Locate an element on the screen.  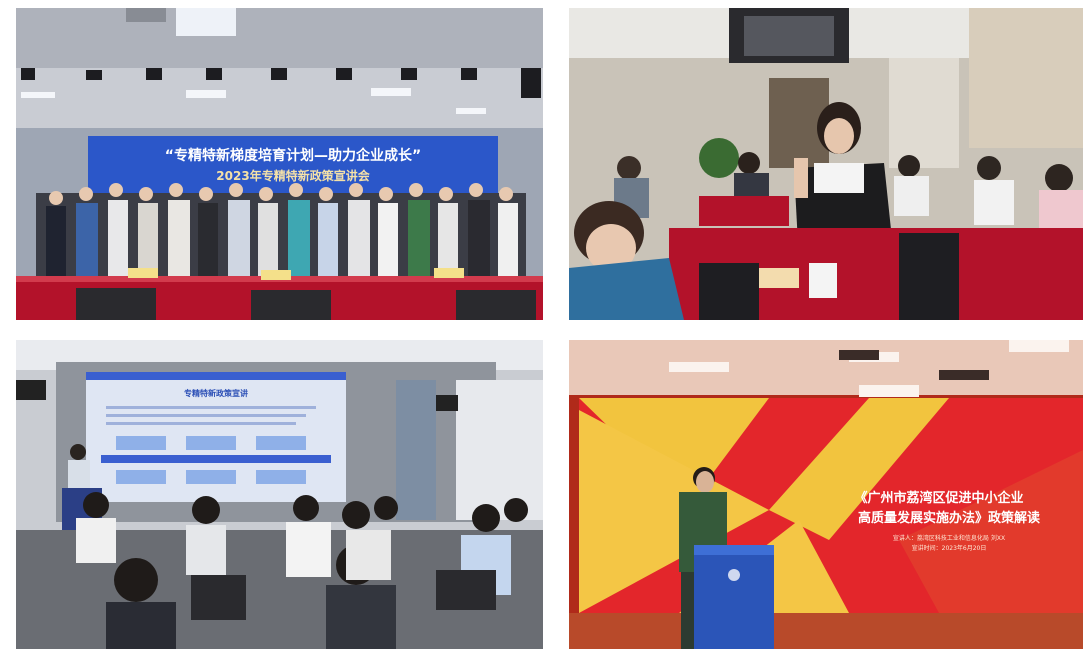
screen-title-line1: 《广州市荔湾区促进中小企业 is located at coordinates (938, 498).